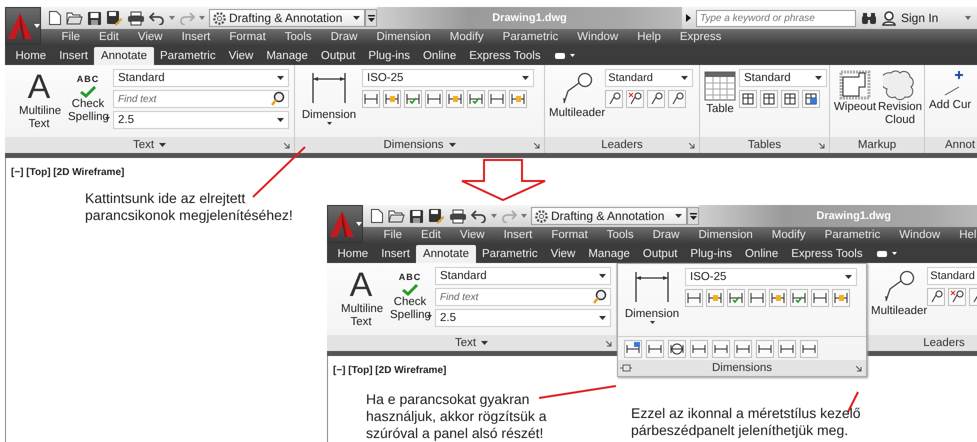 This screenshot has width=977, height=442. Describe the element at coordinates (951, 145) in the screenshot. I see `panel-title-bar: Annot` at that location.